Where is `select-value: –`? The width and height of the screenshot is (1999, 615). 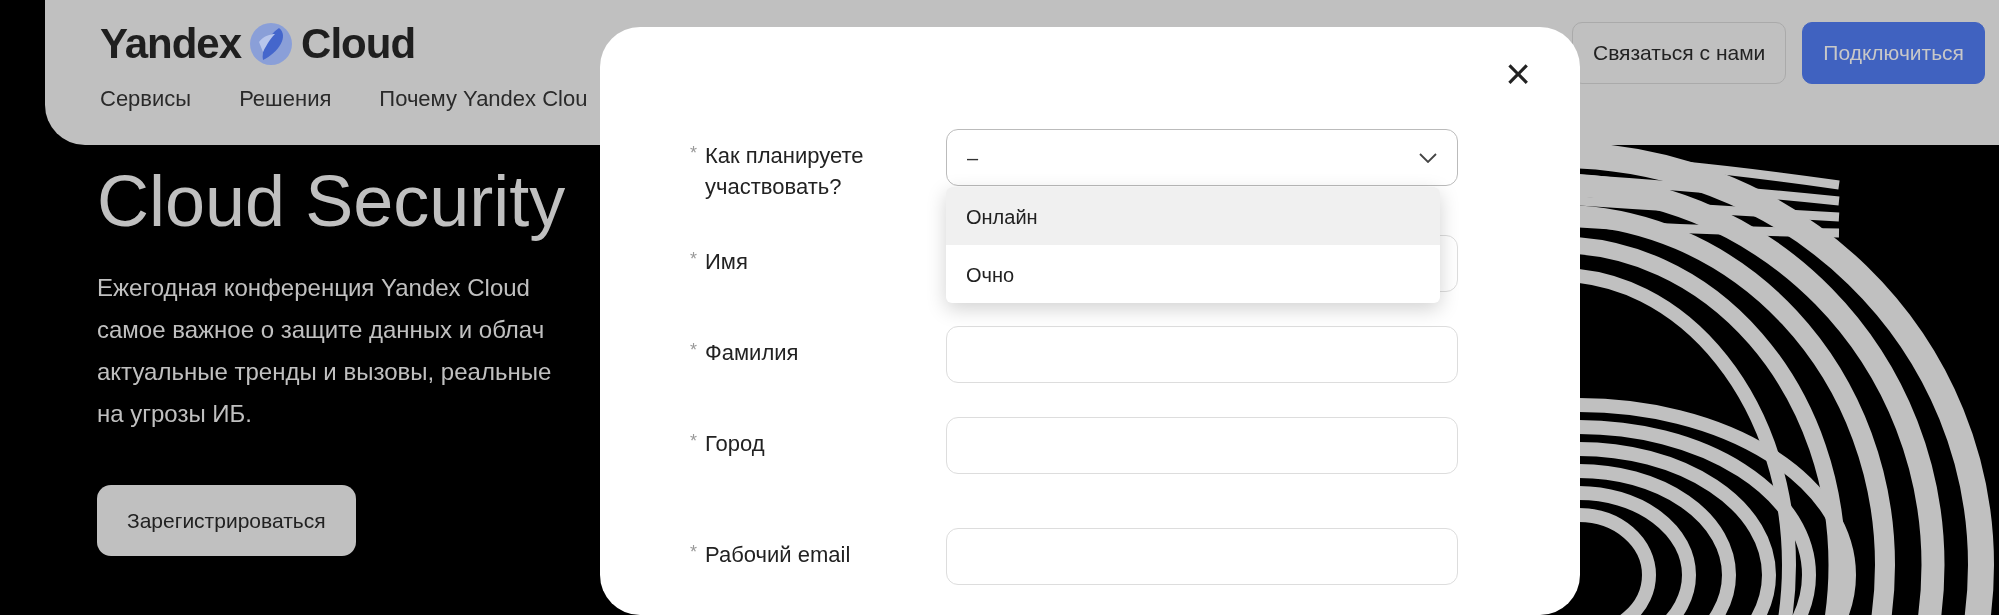 select-value: – is located at coordinates (973, 158).